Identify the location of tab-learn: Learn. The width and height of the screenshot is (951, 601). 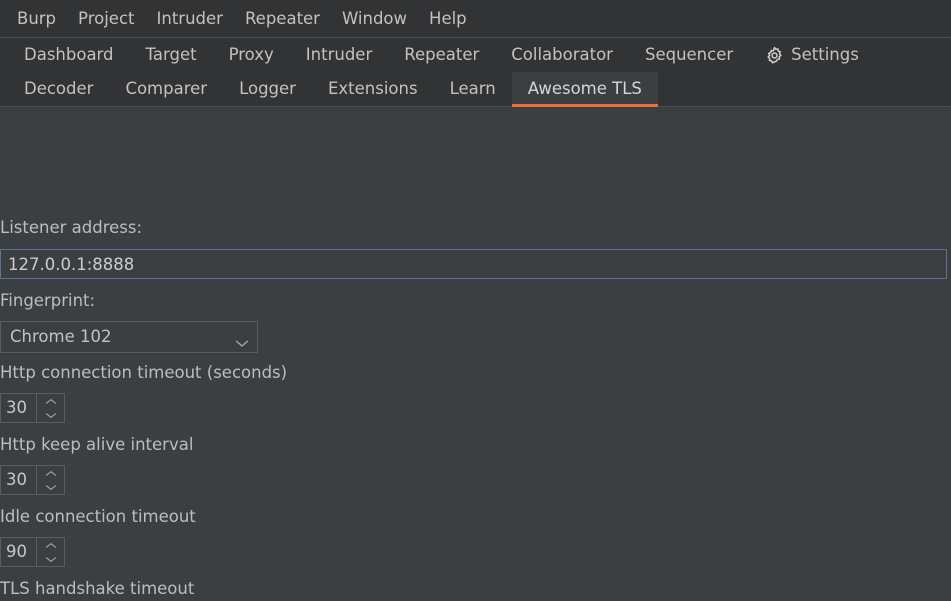
(473, 89).